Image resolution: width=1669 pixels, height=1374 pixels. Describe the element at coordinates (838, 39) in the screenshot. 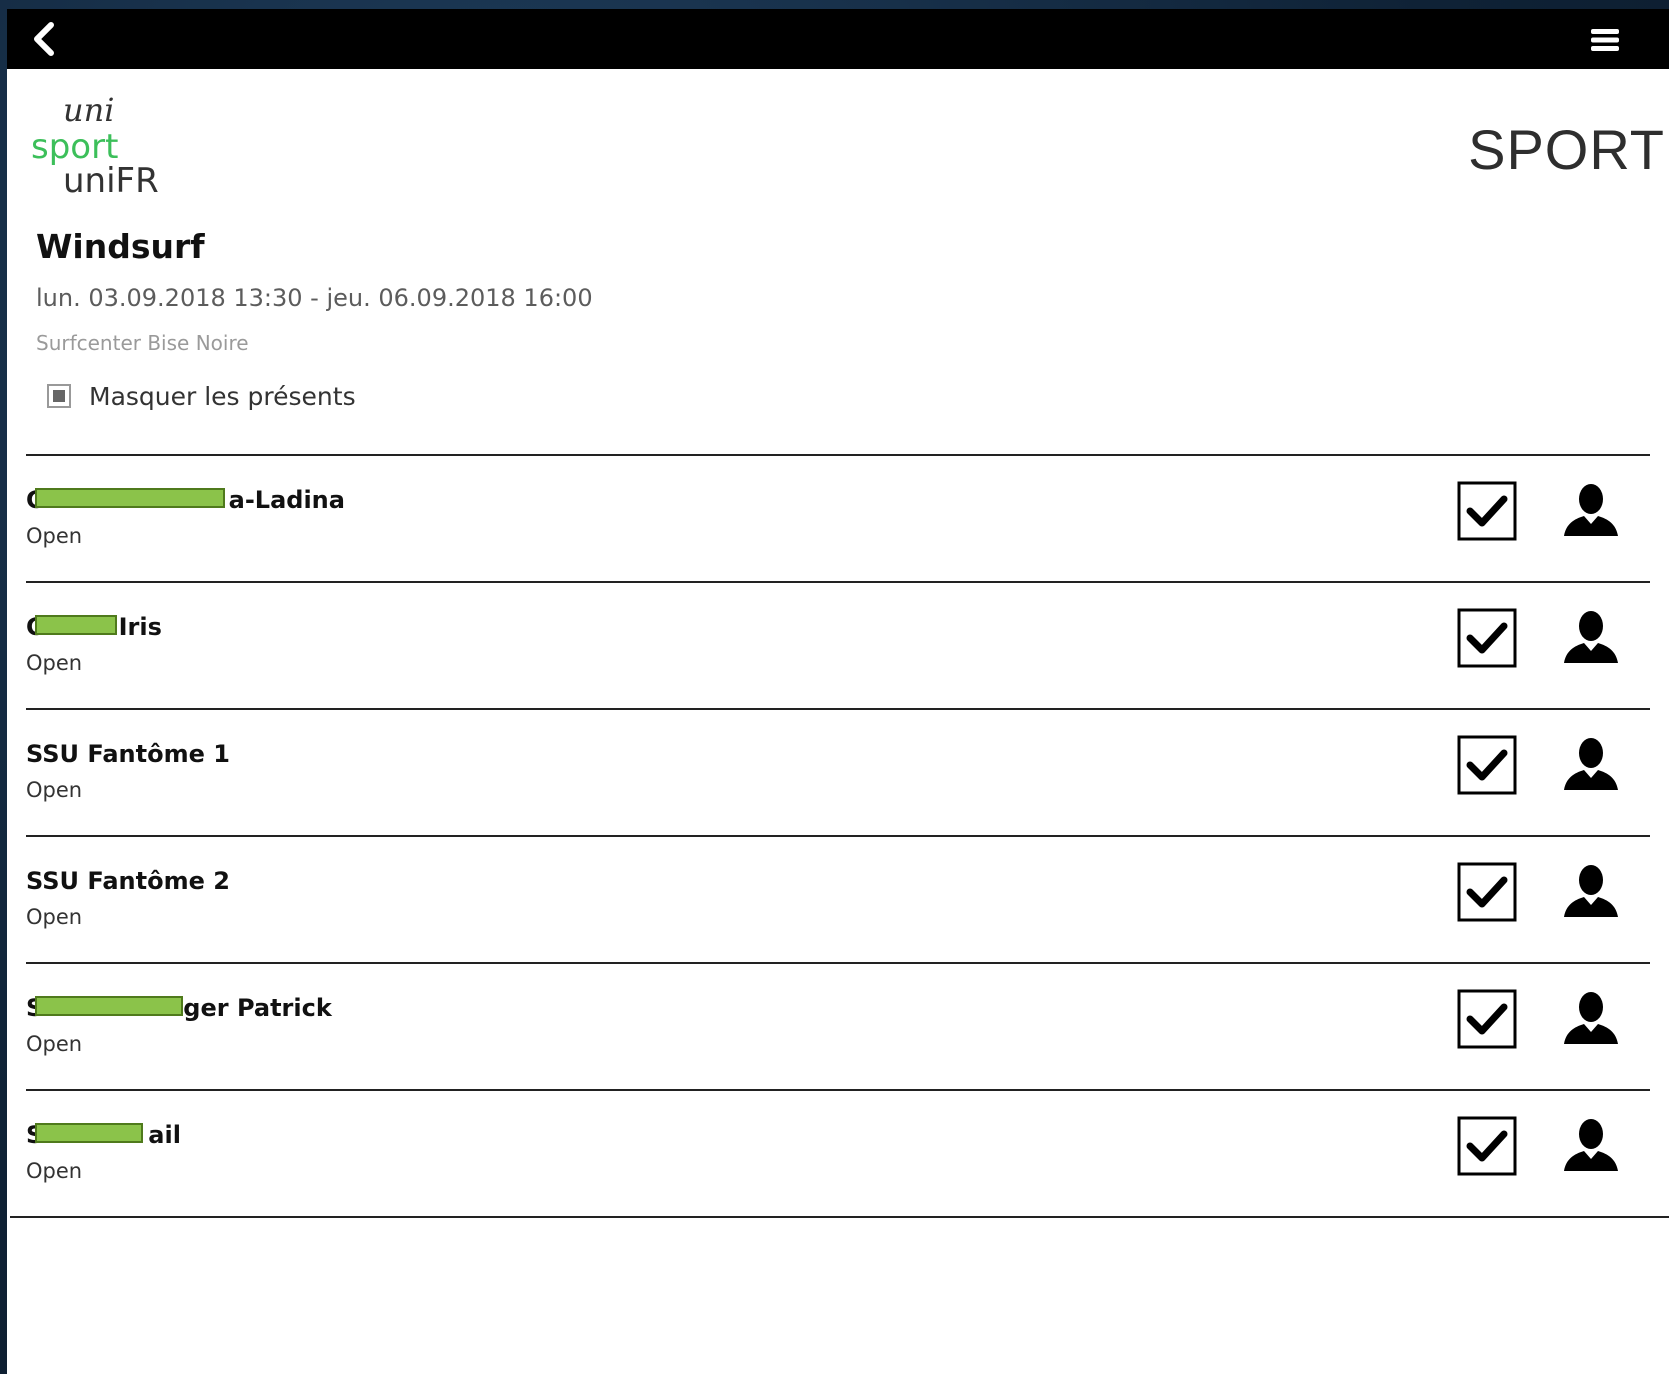

I see `top-bar` at that location.